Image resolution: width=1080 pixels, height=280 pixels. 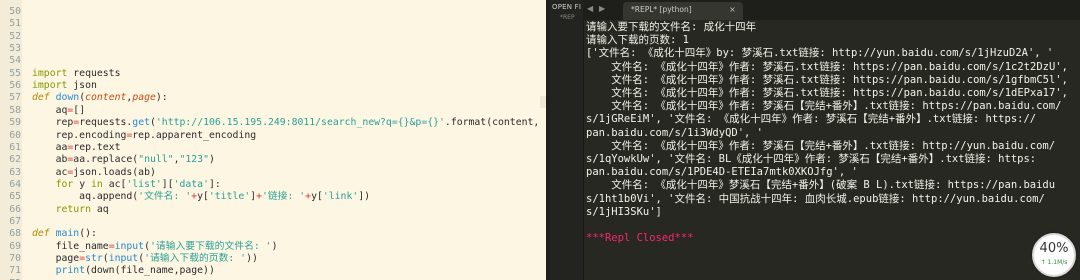 What do you see at coordinates (79, 135) in the screenshot?
I see `code-token: rep.encoding` at bounding box center [79, 135].